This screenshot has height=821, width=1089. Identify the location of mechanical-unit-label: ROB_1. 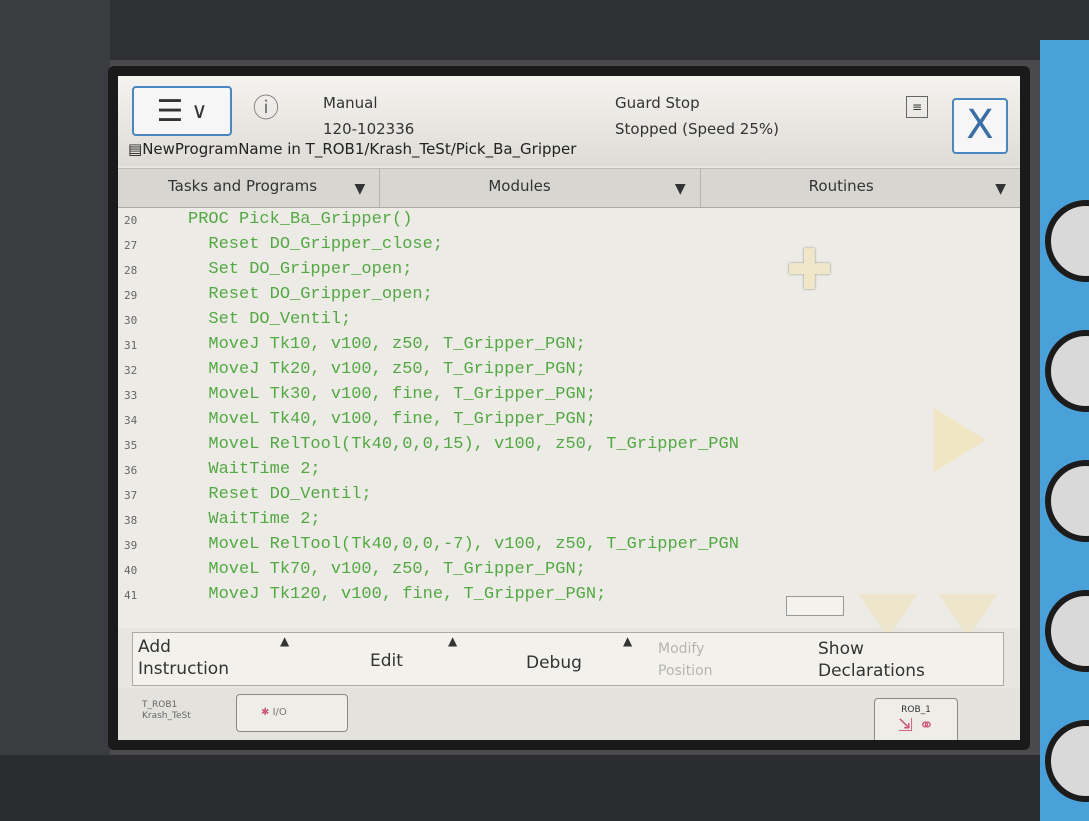
(916, 710).